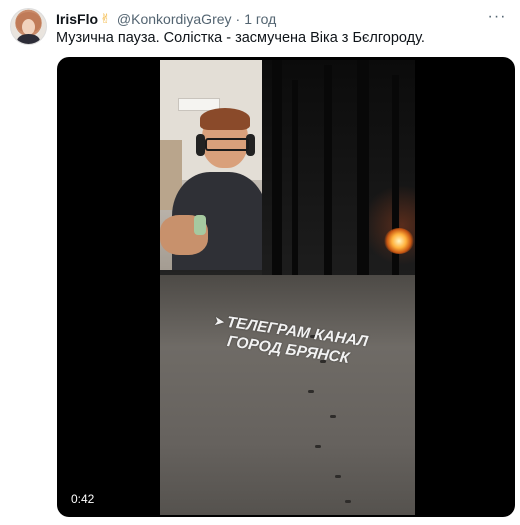 This screenshot has width=520, height=525. I want to click on fire-glow, so click(391, 225).